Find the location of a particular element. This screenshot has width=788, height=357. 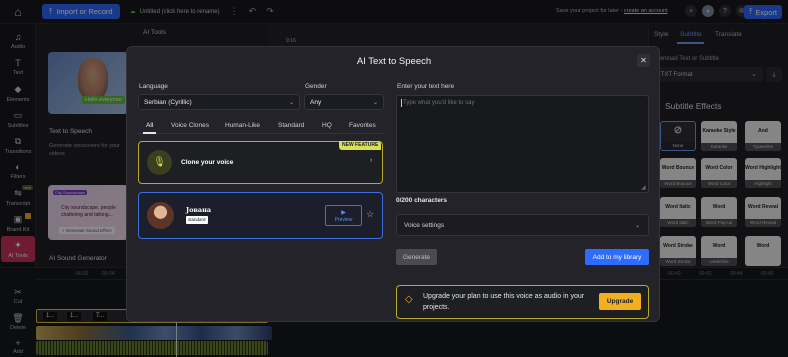

clone-voice-label: Clone your voice is located at coordinates (207, 162).